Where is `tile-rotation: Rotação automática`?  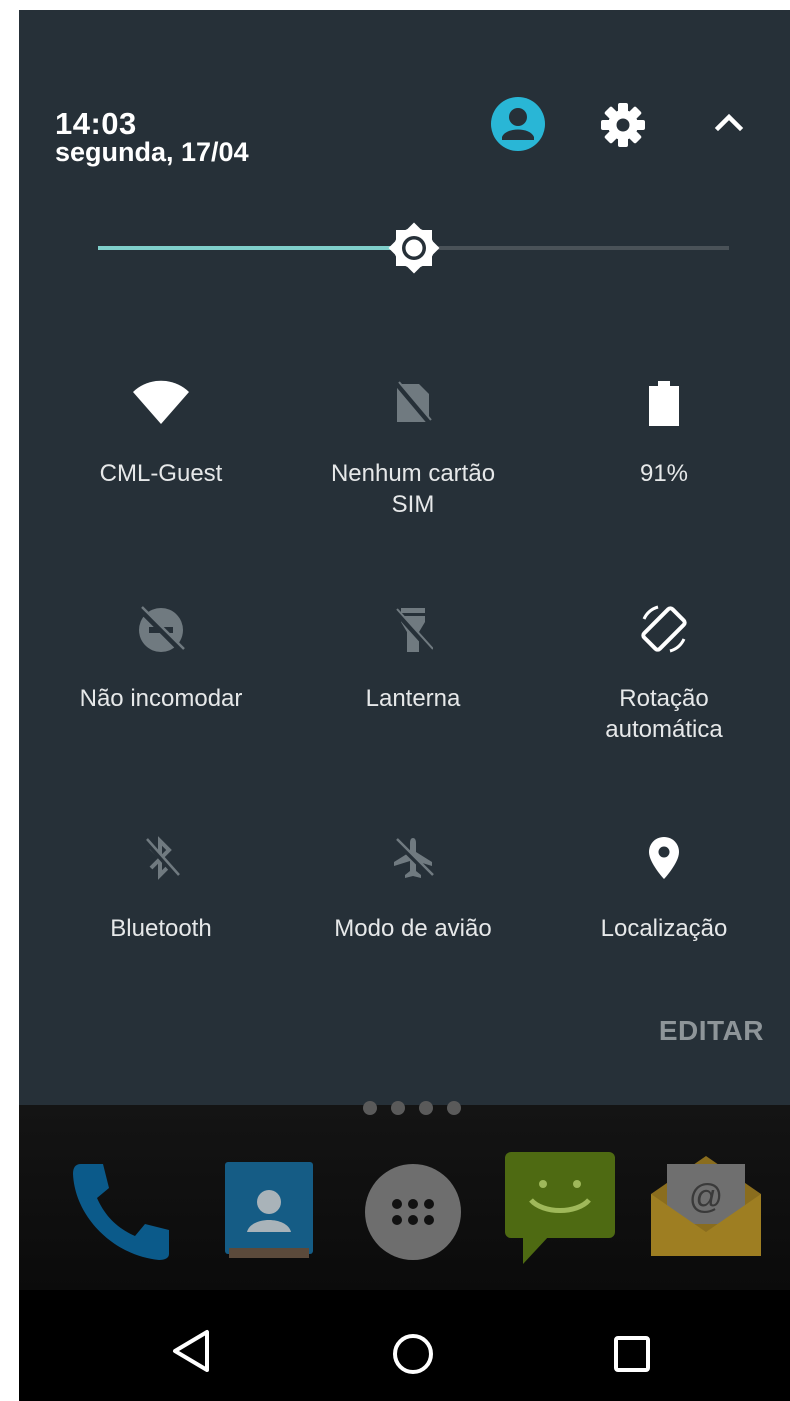
tile-rotation: Rotação automática is located at coordinates (664, 685).